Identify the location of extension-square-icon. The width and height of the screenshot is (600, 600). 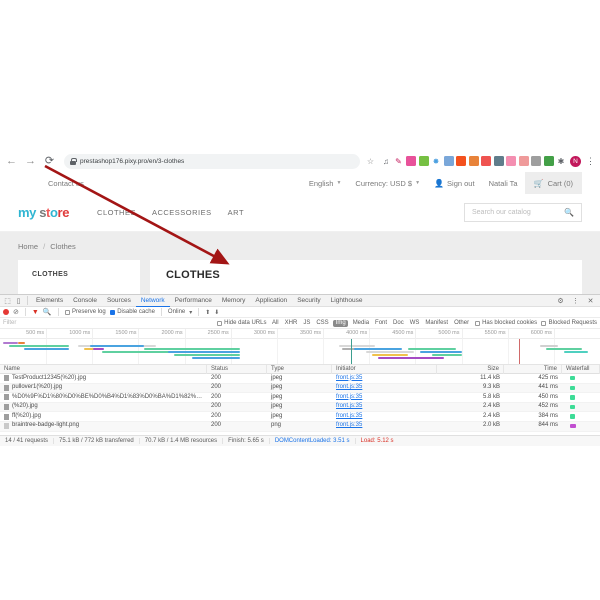
(486, 161).